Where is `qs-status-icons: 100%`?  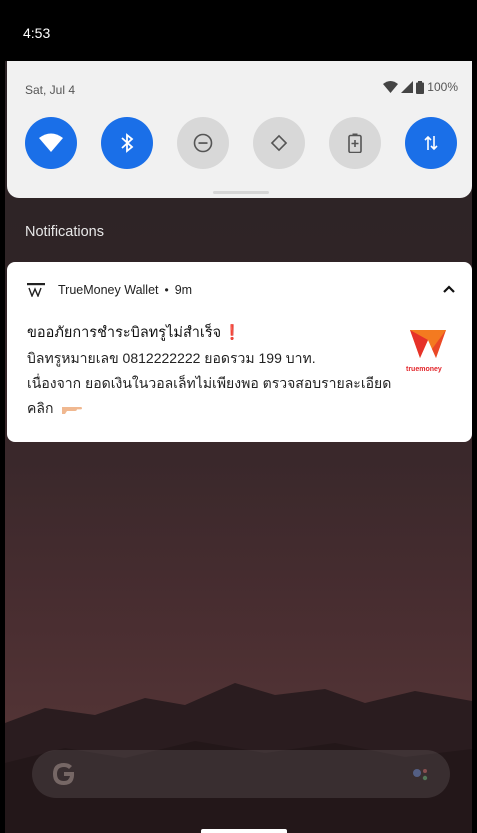 qs-status-icons: 100% is located at coordinates (420, 87).